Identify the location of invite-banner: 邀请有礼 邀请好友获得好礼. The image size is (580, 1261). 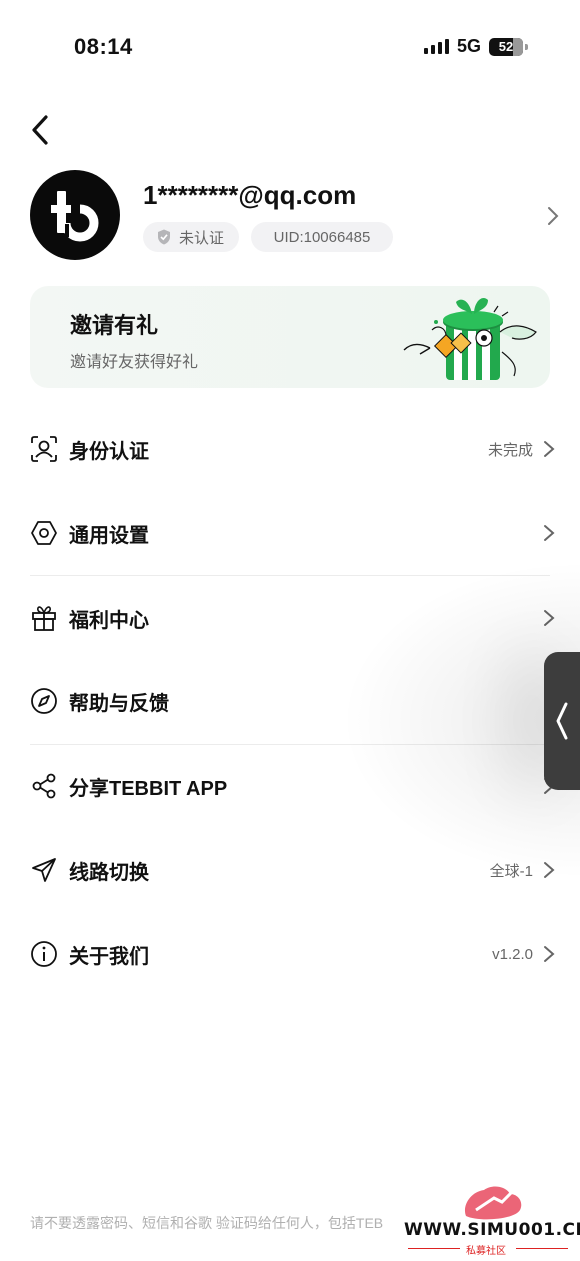
(290, 337).